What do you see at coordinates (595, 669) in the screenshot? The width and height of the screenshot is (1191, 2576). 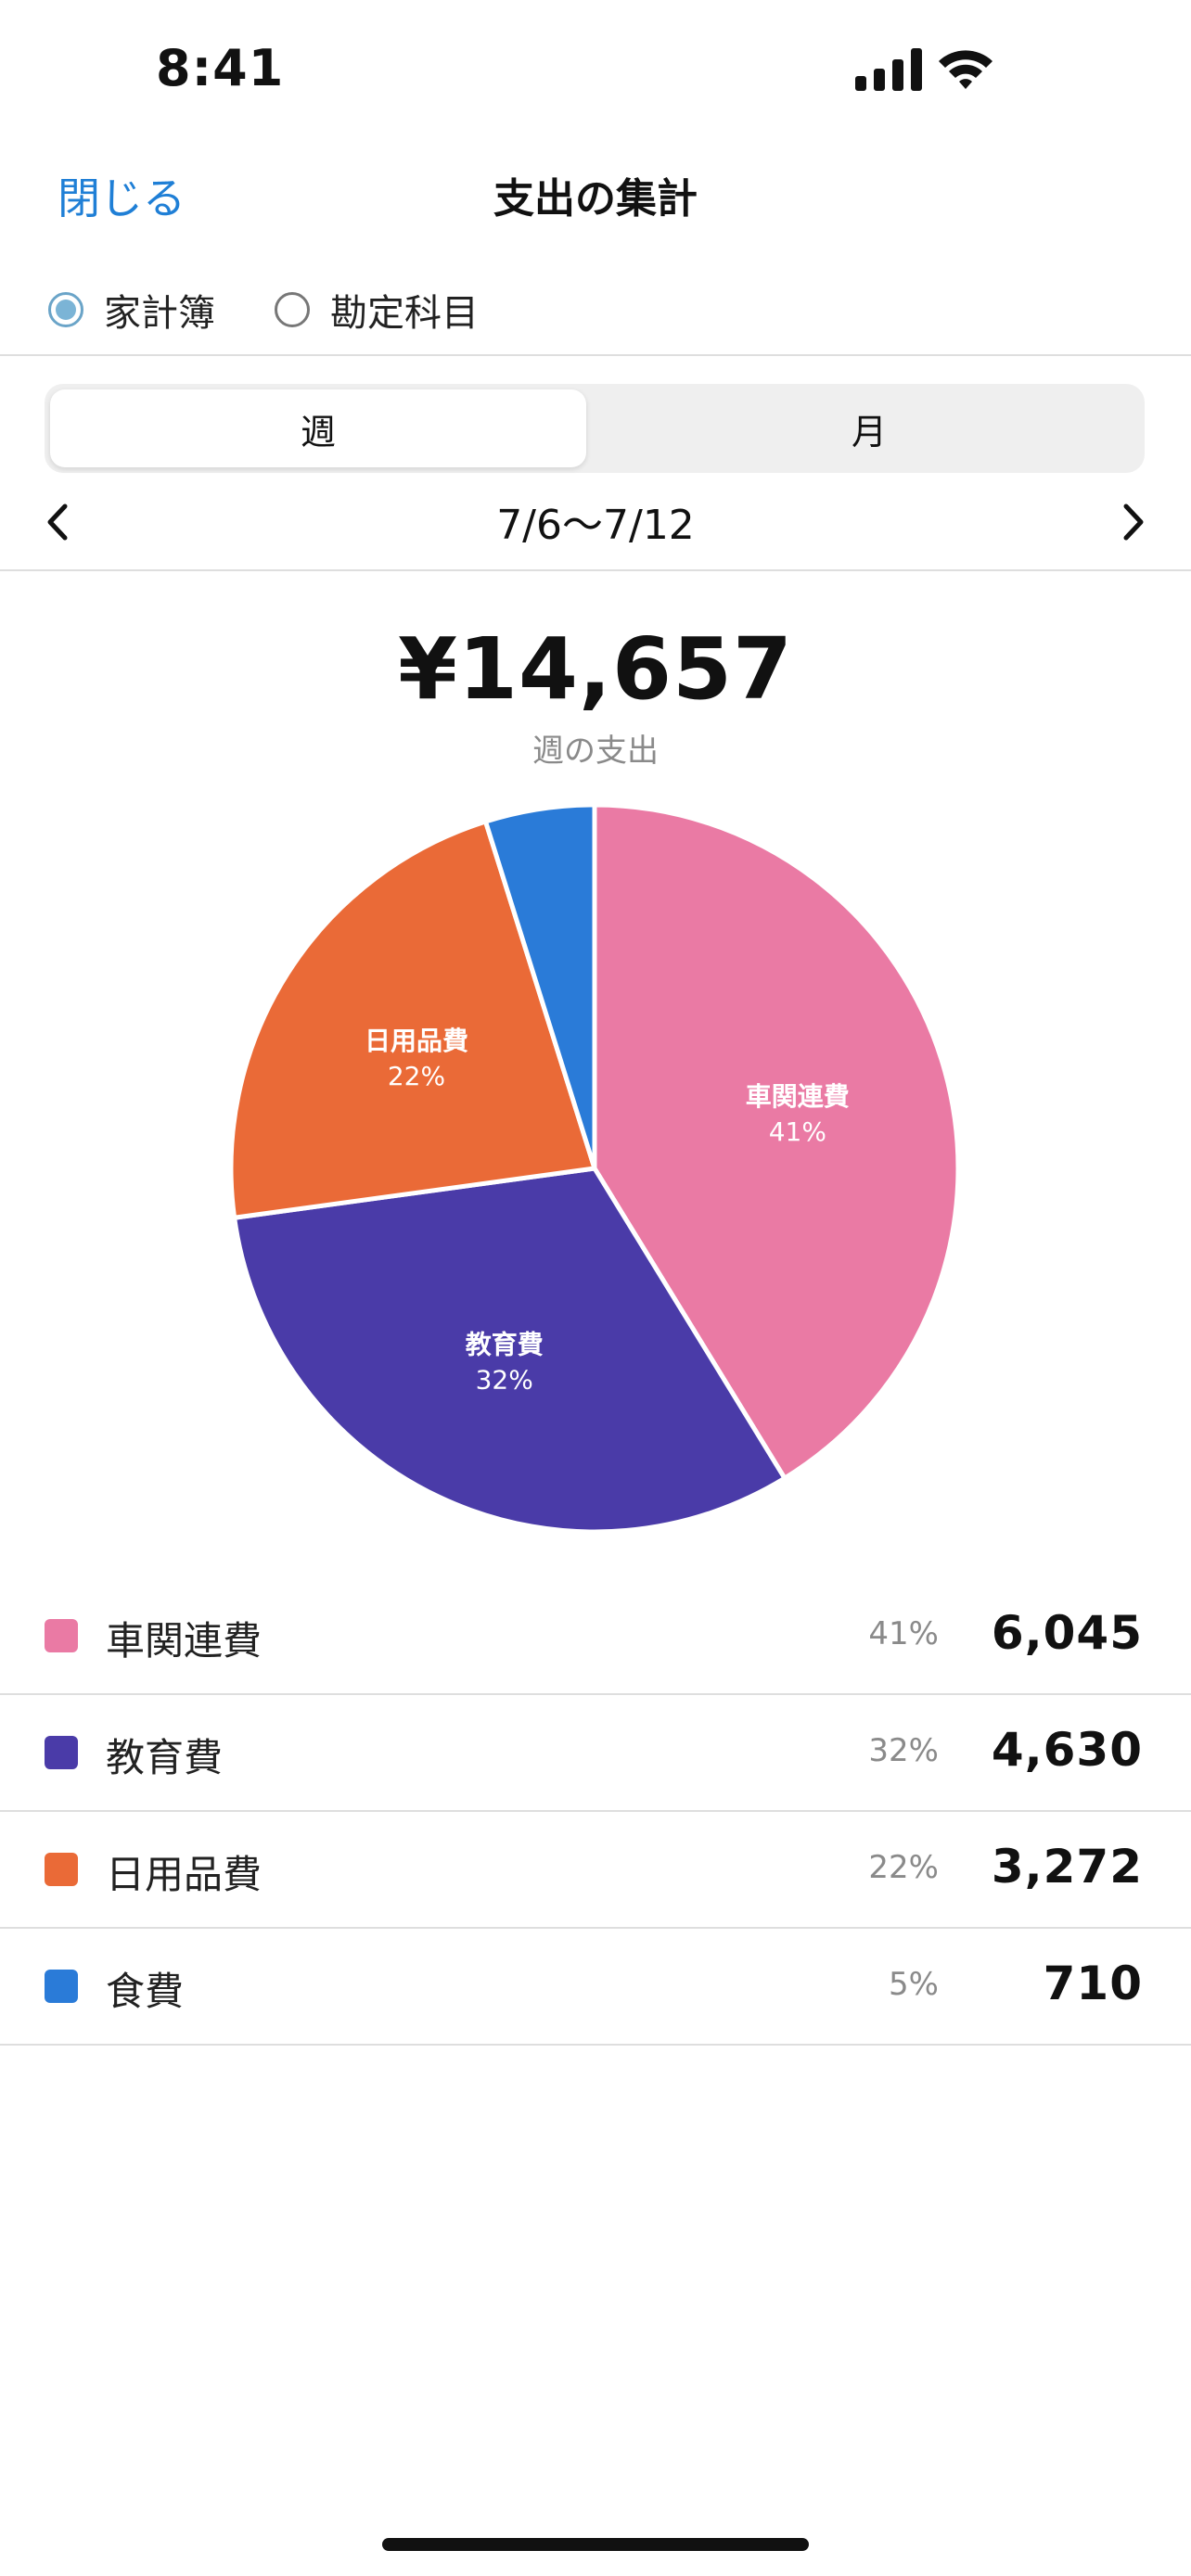 I see `total-amount: ¥14,657` at bounding box center [595, 669].